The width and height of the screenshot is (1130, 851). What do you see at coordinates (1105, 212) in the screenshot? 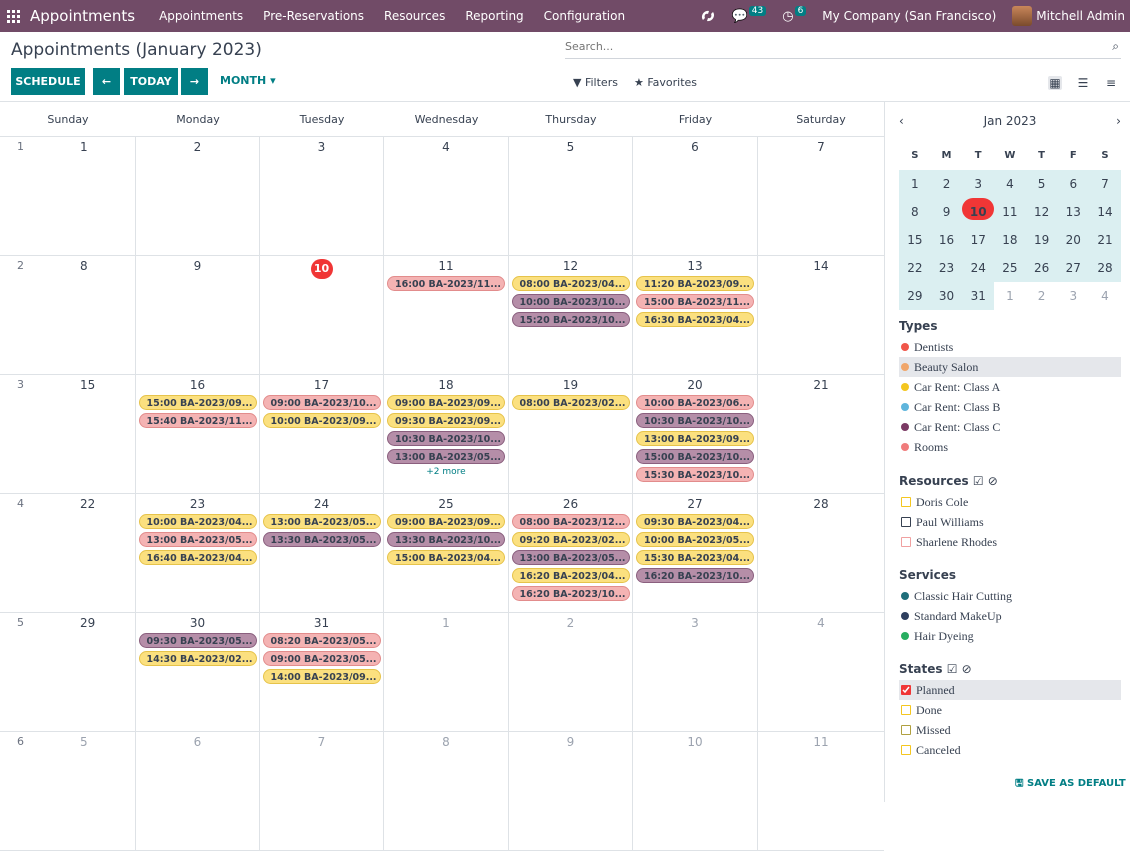
I see `mini-day: 14` at bounding box center [1105, 212].